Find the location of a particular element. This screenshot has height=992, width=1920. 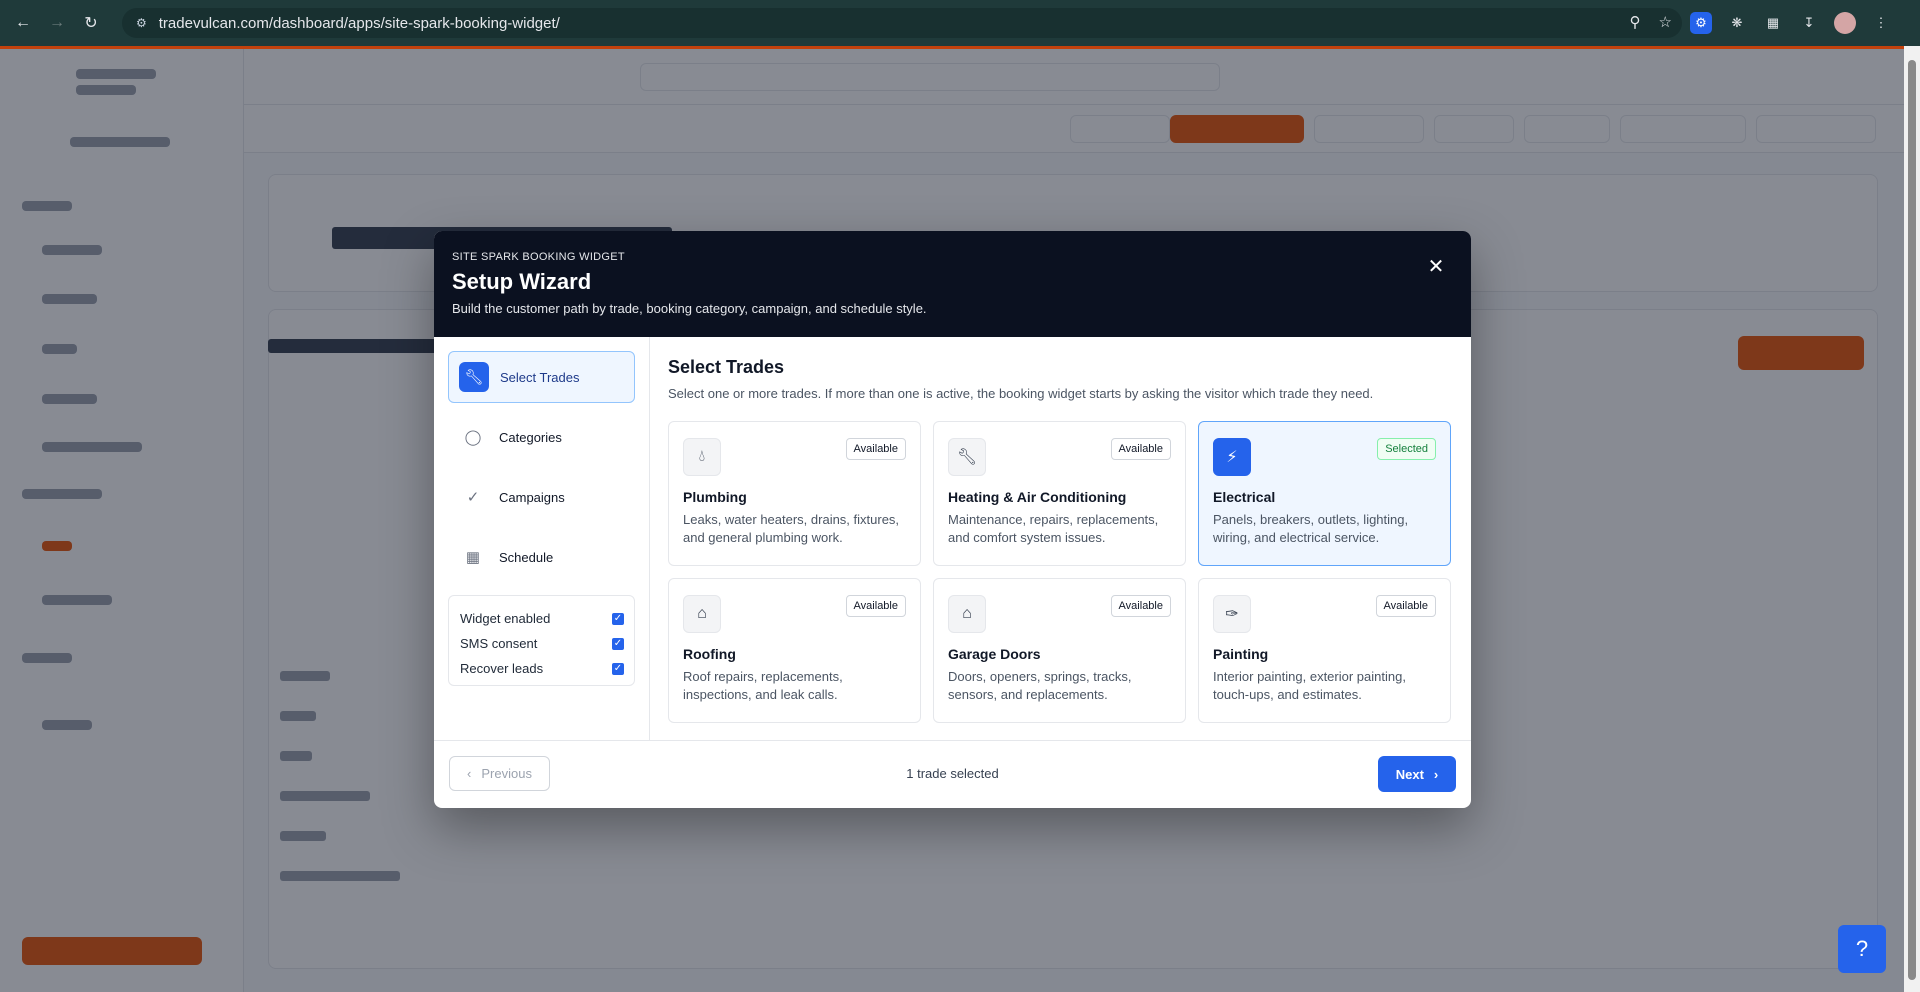

step-label: Categories is located at coordinates (530, 437).